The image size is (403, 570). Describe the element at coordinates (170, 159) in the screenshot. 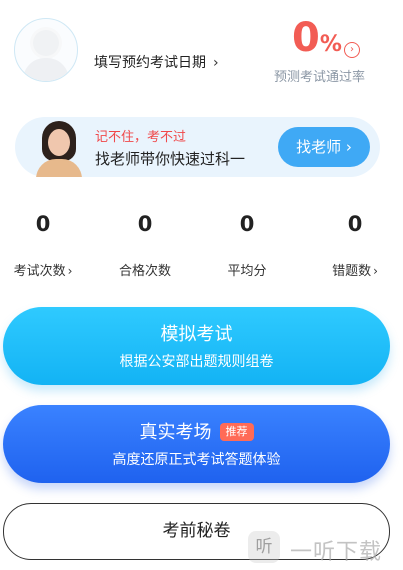

I see `banner-tagline: 找老师带你快速过科一` at that location.